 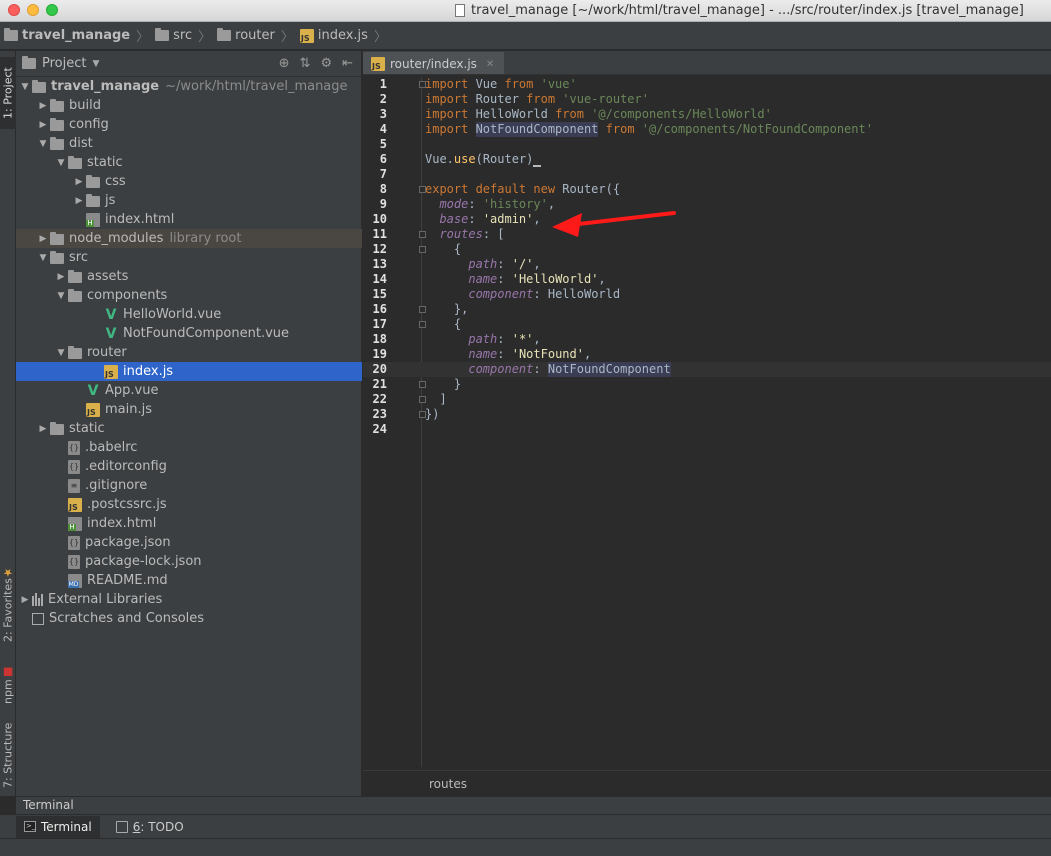 I want to click on tree-item: ▼ dist, so click(x=189, y=143).